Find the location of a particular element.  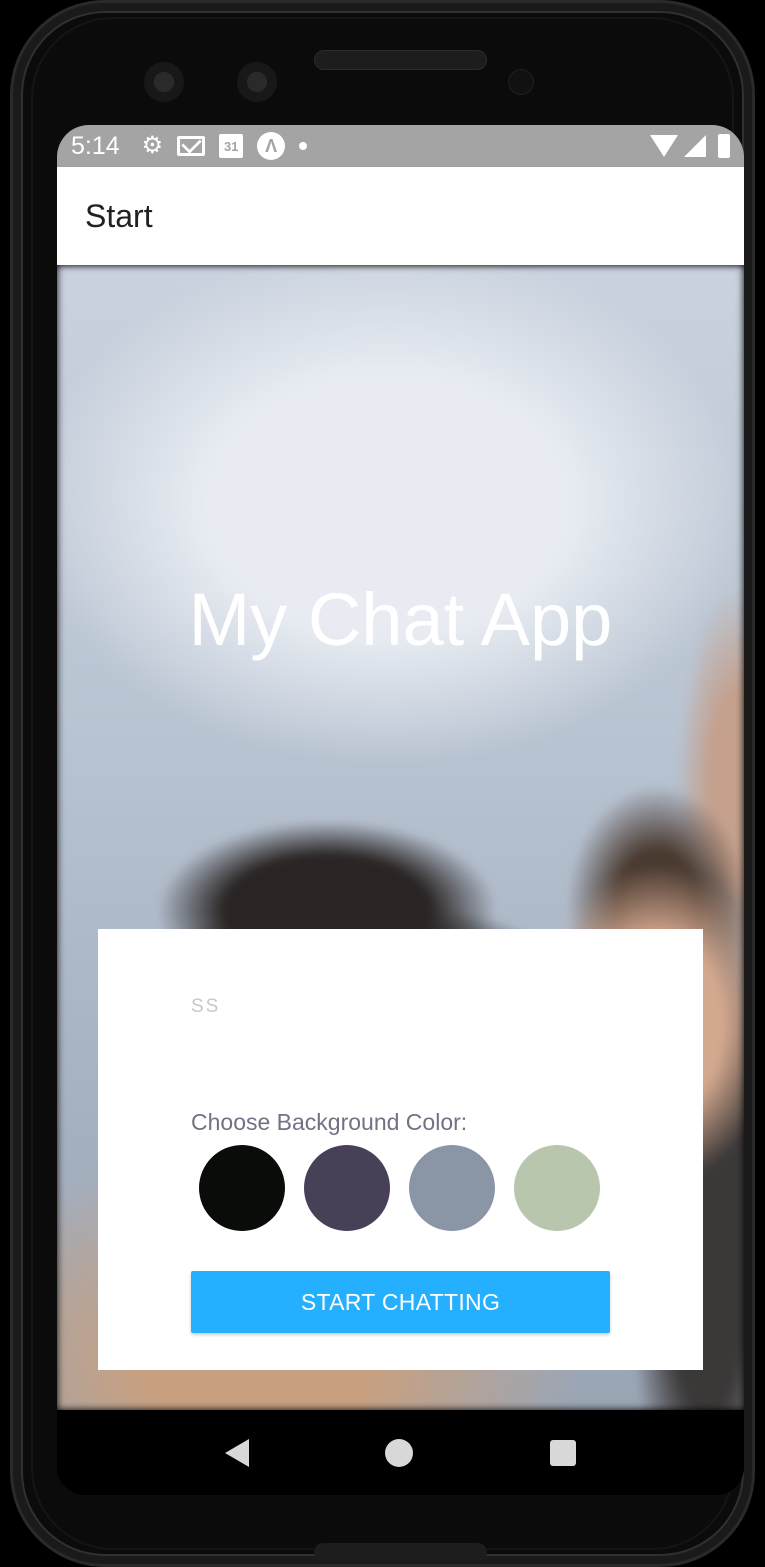

back-icon is located at coordinates (237, 1452).